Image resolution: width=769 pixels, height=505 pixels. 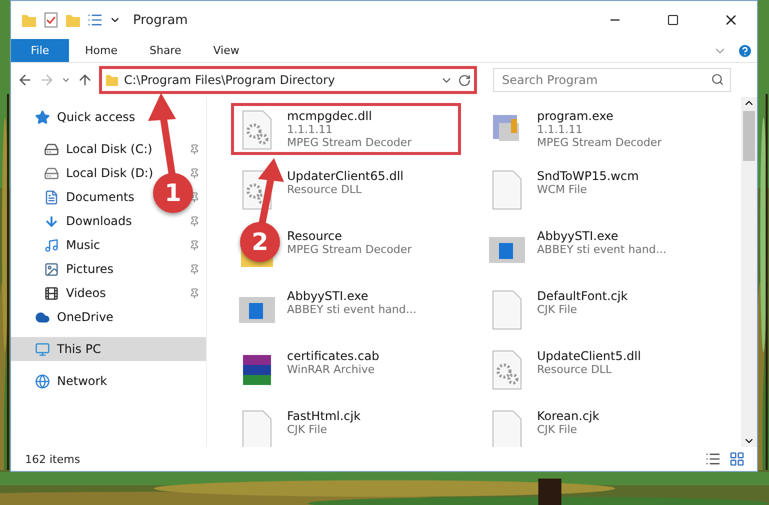 What do you see at coordinates (713, 459) in the screenshot?
I see `details-view-icon` at bounding box center [713, 459].